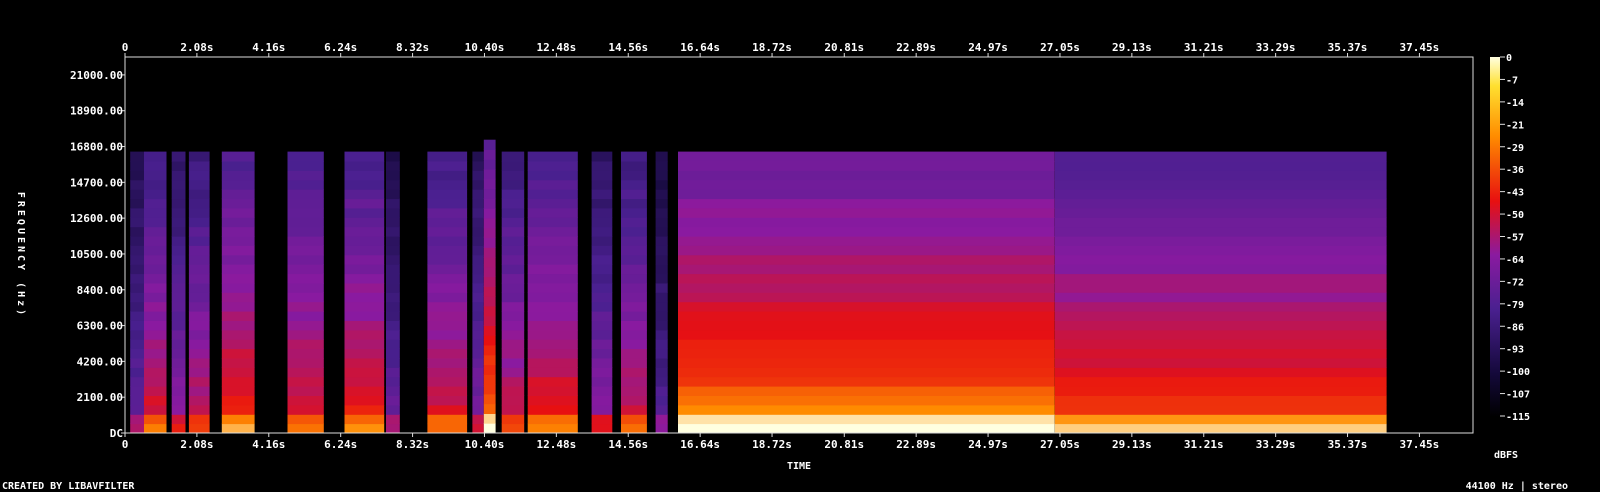  Describe the element at coordinates (1348, 444) in the screenshot. I see `x-tick-label-bottom: 35.37s` at that location.